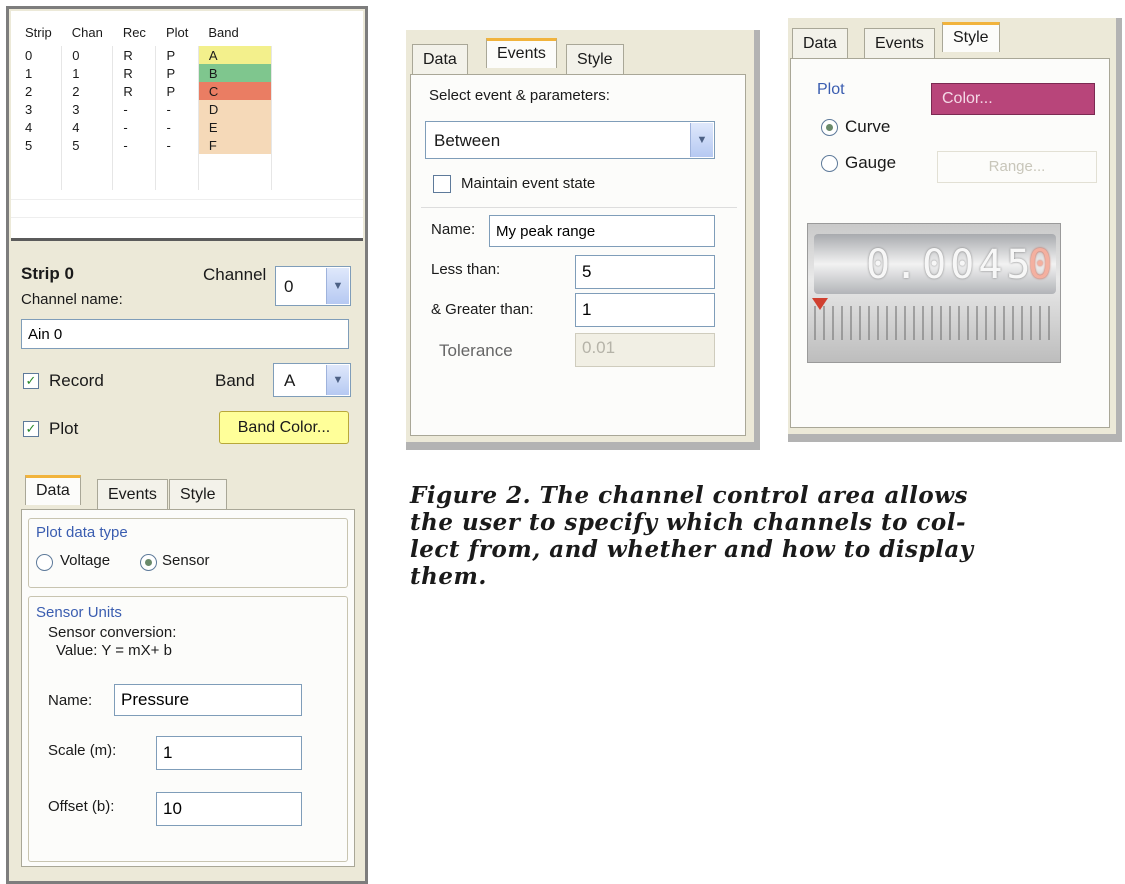 The width and height of the screenshot is (1125, 884). I want to click on checkmark-icon: ✓, so click(31, 428).